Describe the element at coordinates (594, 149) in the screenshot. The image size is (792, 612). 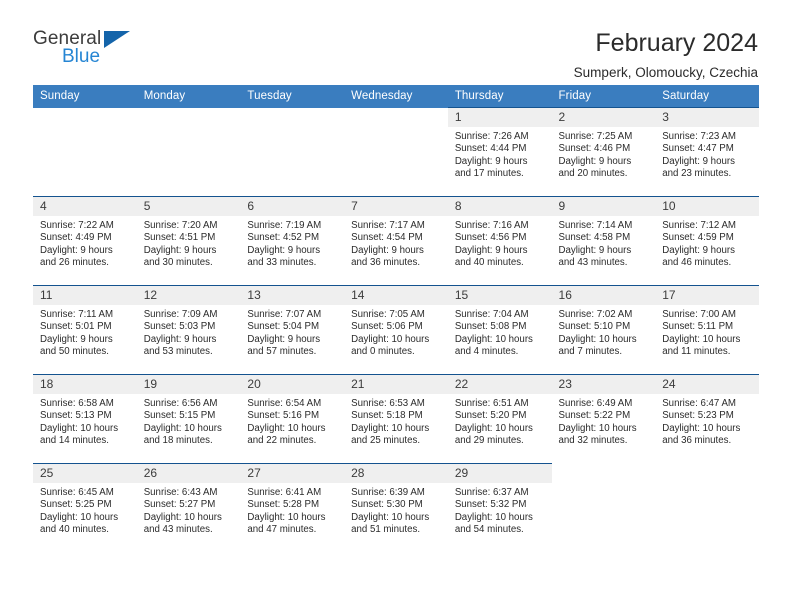
I see `sunset-text: Sunset: 4:46 PM` at that location.